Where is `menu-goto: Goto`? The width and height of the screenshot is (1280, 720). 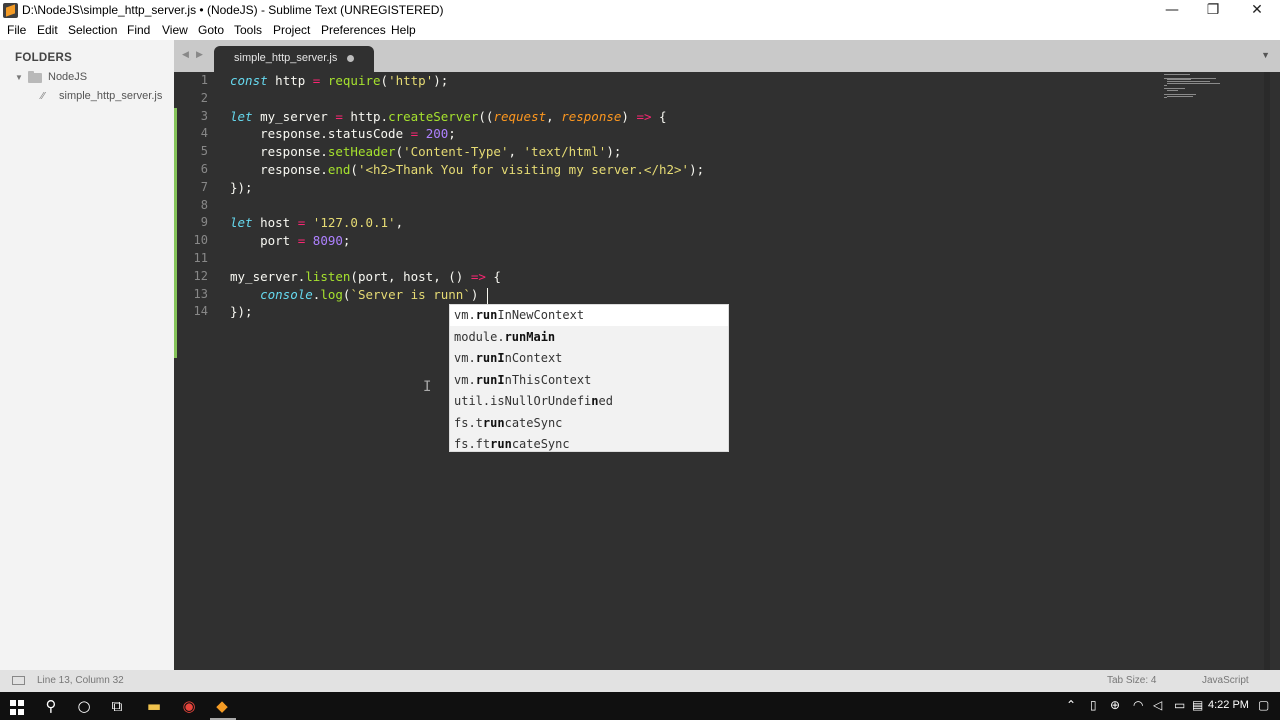
menu-goto: Goto is located at coordinates (211, 30).